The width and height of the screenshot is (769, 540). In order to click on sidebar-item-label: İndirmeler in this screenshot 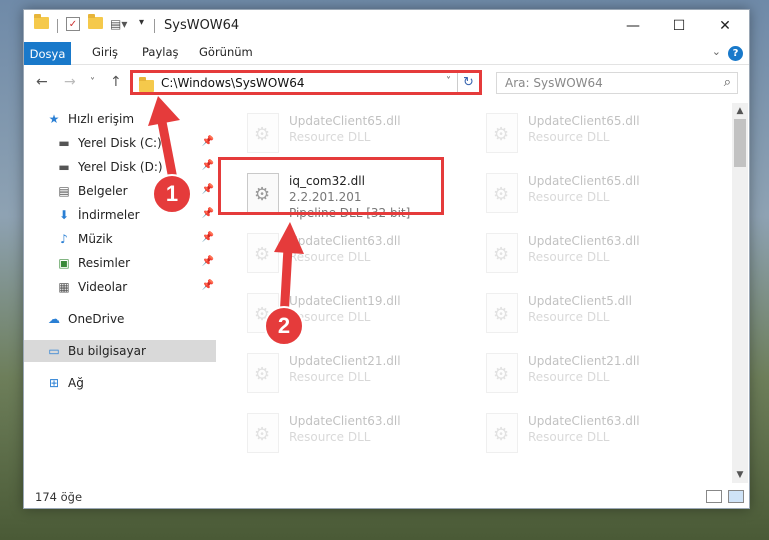, I will do `click(109, 215)`.